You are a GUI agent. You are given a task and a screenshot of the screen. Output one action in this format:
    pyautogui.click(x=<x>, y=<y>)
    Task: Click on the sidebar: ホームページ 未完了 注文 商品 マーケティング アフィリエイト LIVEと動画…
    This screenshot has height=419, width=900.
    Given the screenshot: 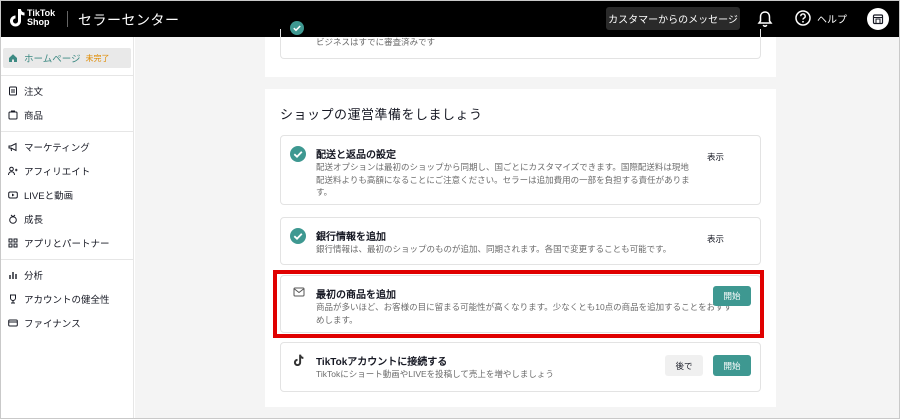 What is the action you would take?
    pyautogui.click(x=67, y=227)
    